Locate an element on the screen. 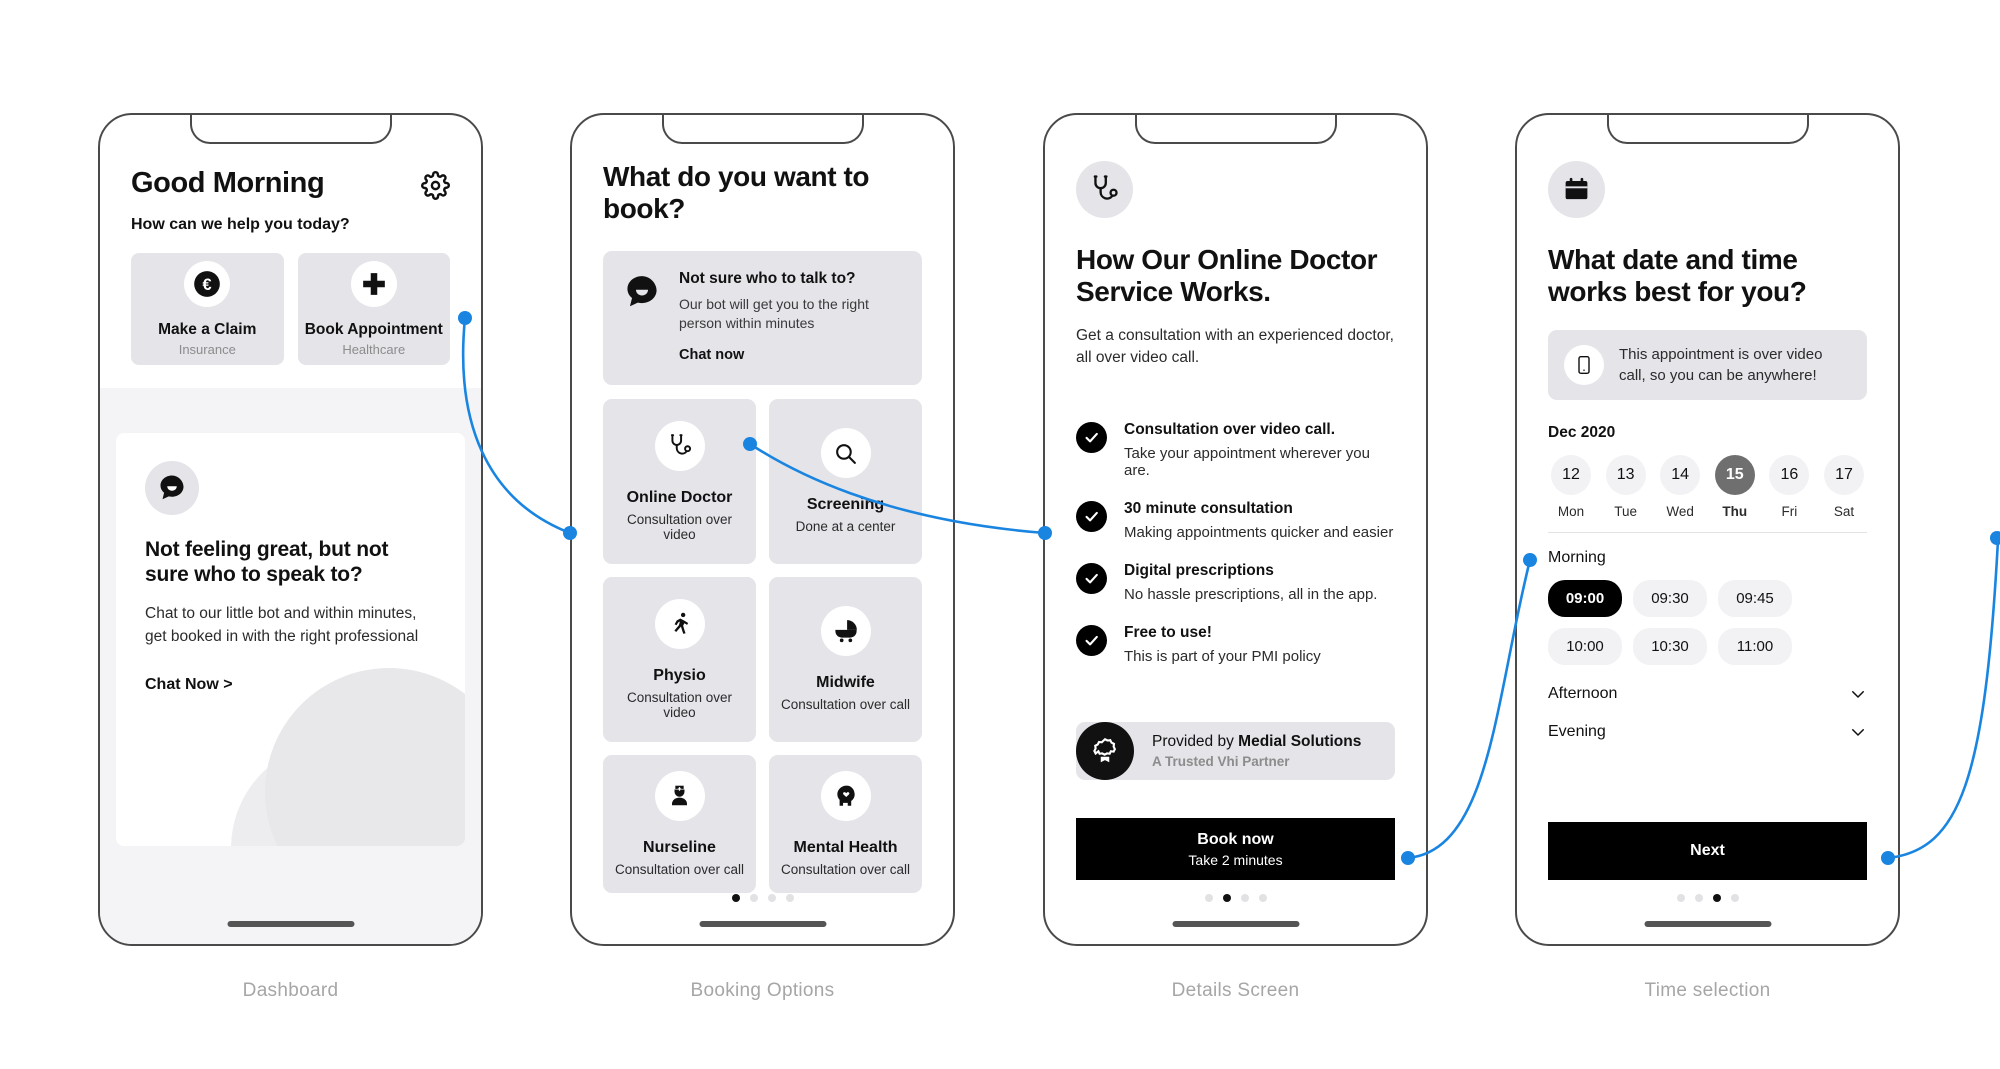  option-title: Nurseline is located at coordinates (679, 847).